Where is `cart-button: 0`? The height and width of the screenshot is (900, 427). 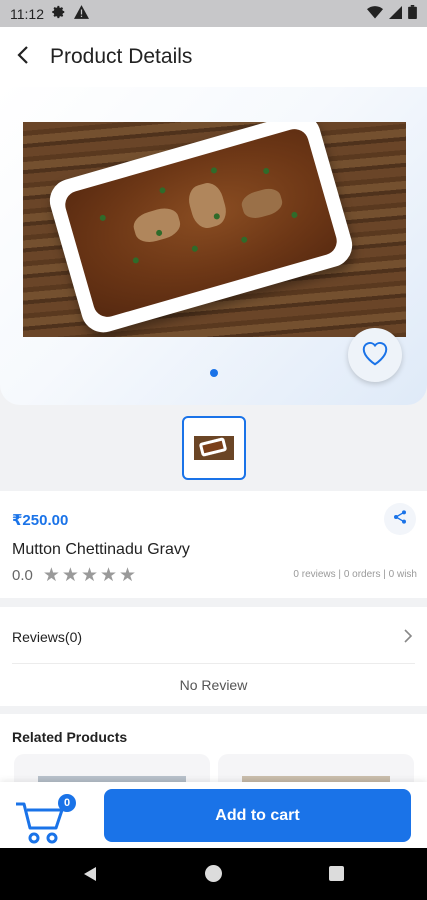
cart-button: 0 is located at coordinates (47, 817).